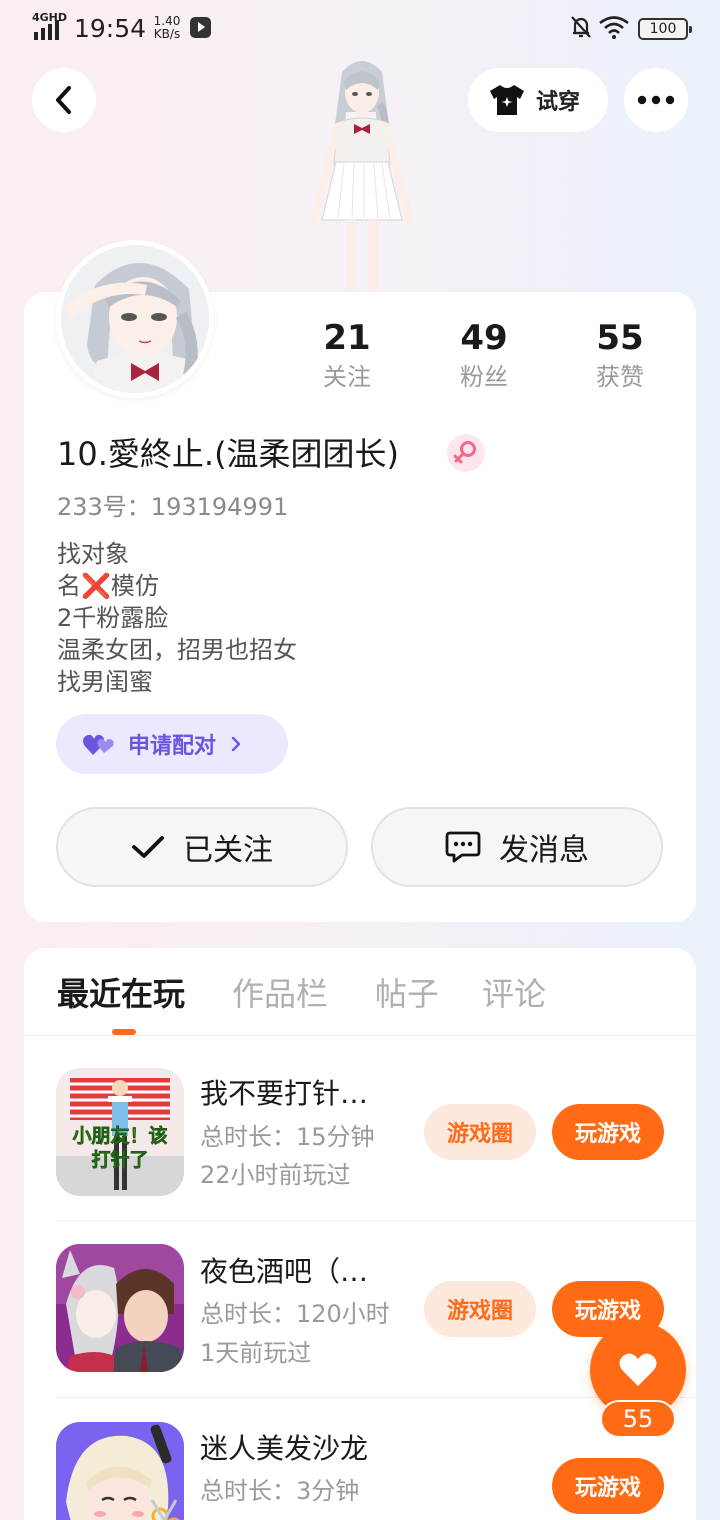 The width and height of the screenshot is (720, 1520). I want to click on network-type: 4GHD, so click(50, 17).